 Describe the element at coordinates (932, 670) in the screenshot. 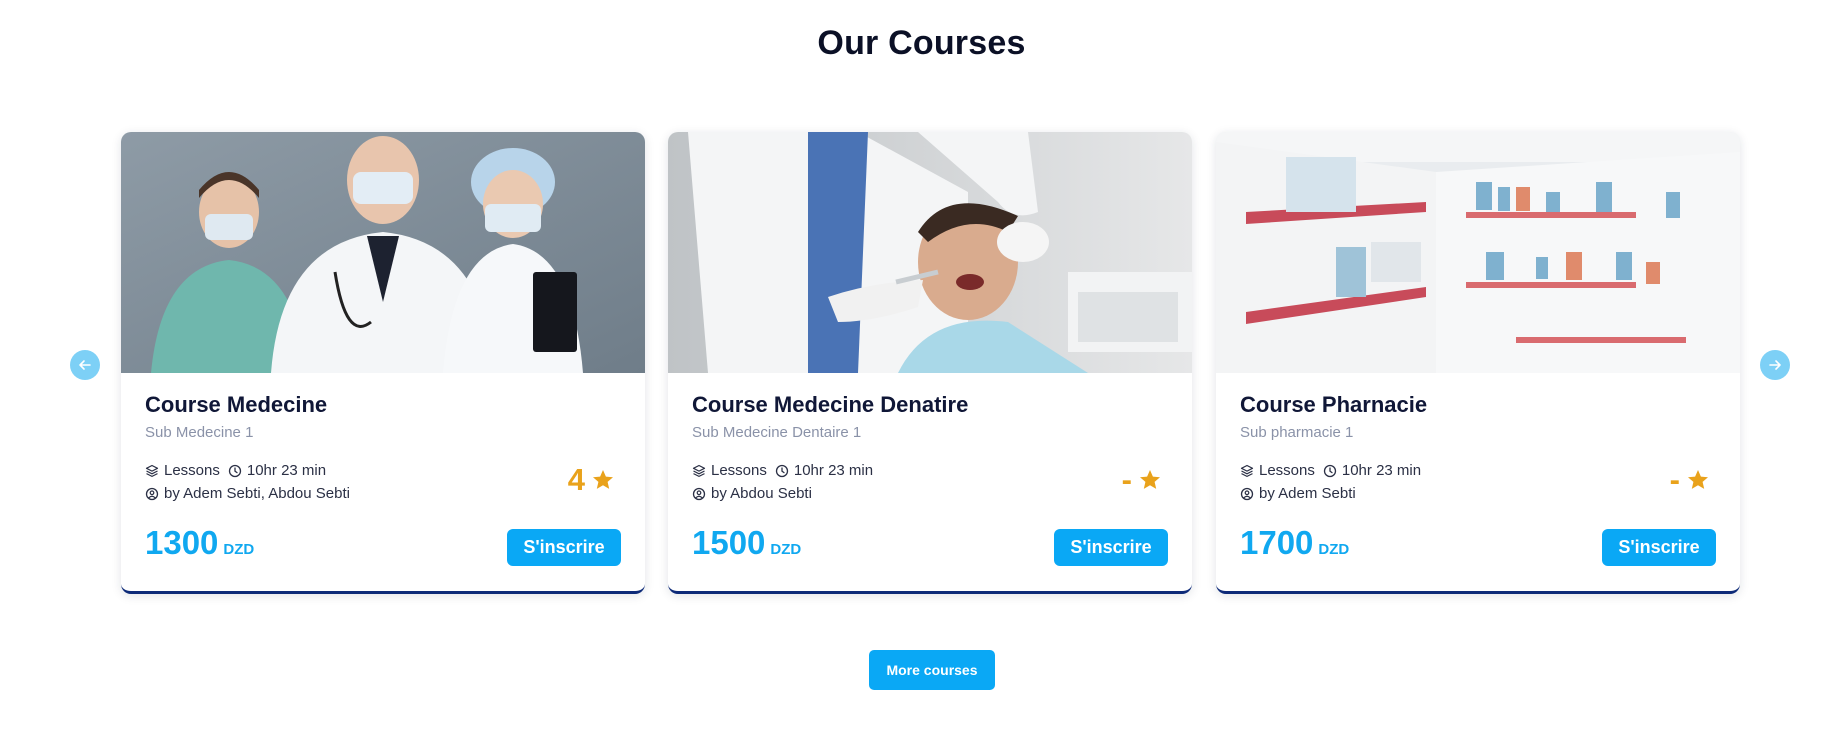

I see `more-courses-button: More courses` at that location.